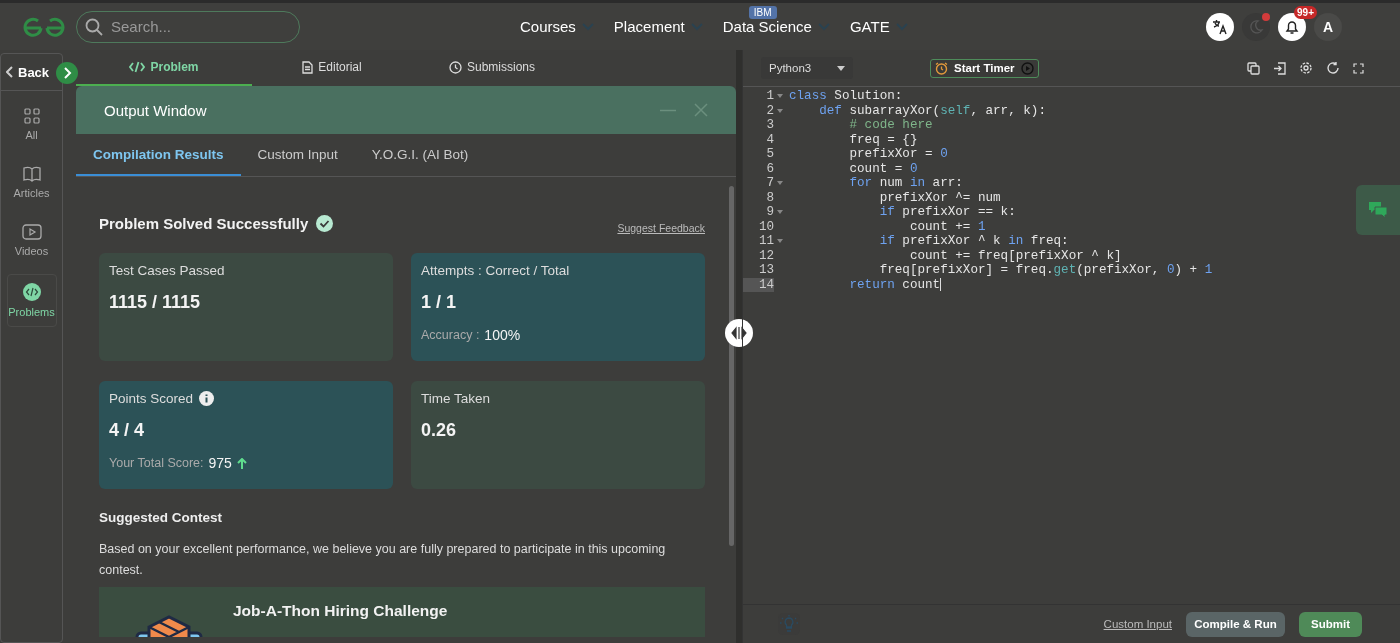 This screenshot has height=643, width=1400. Describe the element at coordinates (155, 110) in the screenshot. I see `window-title: Output Window` at that location.